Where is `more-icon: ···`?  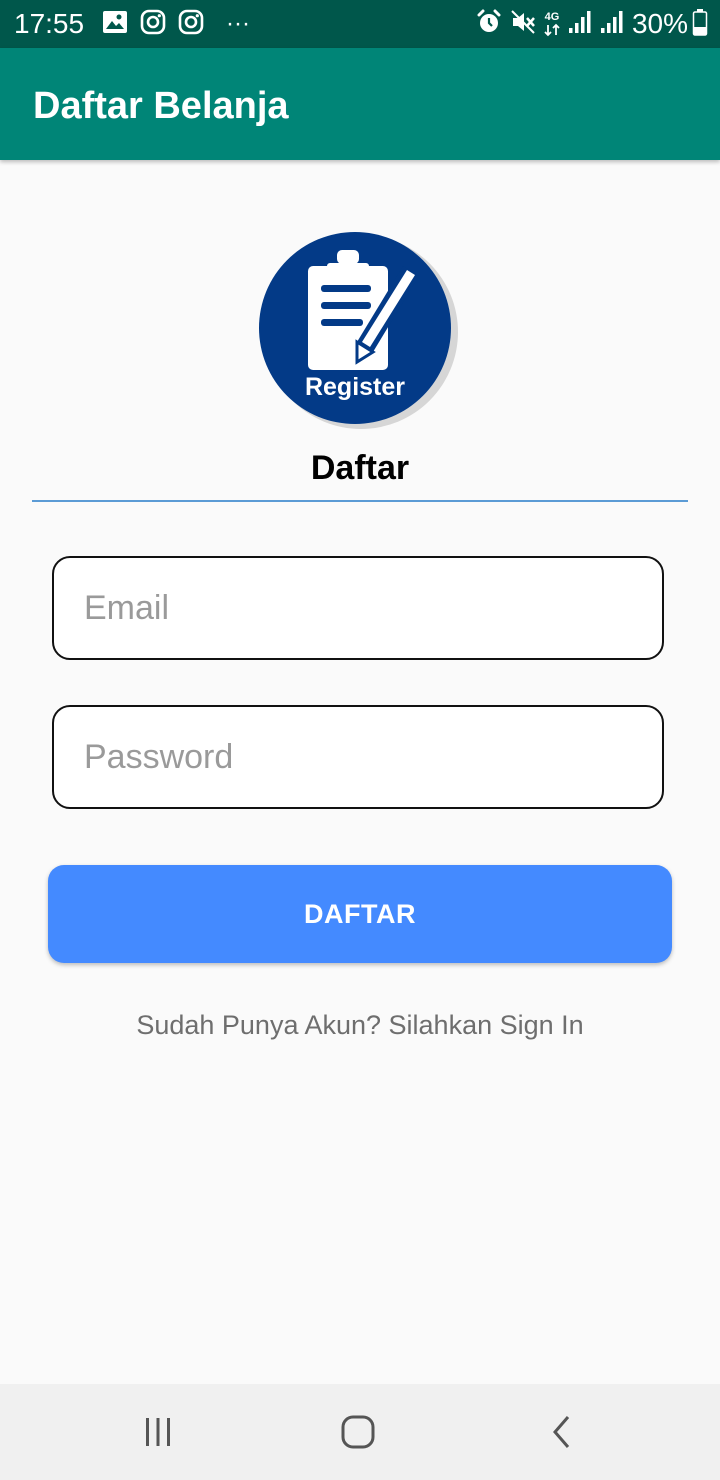
more-icon: ··· is located at coordinates (238, 23).